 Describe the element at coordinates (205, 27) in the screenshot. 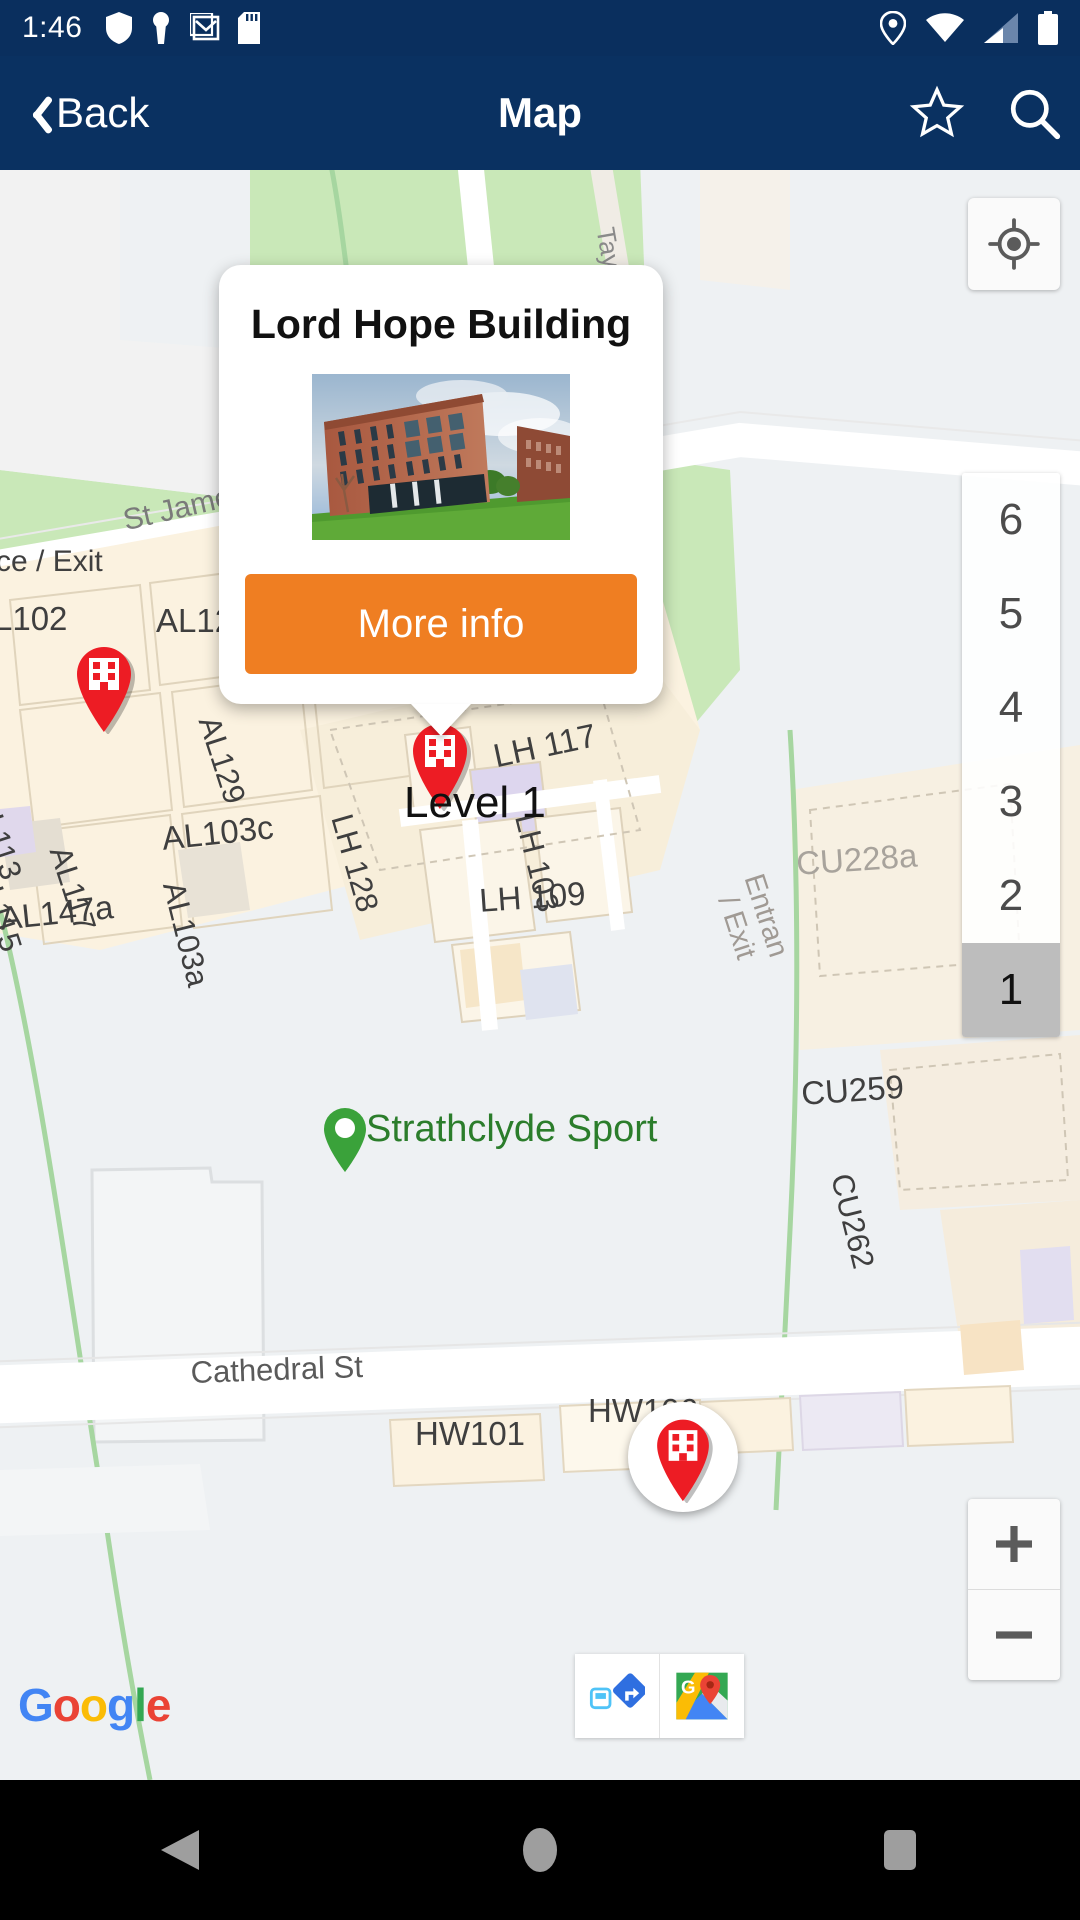

I see `gmail-icon` at that location.